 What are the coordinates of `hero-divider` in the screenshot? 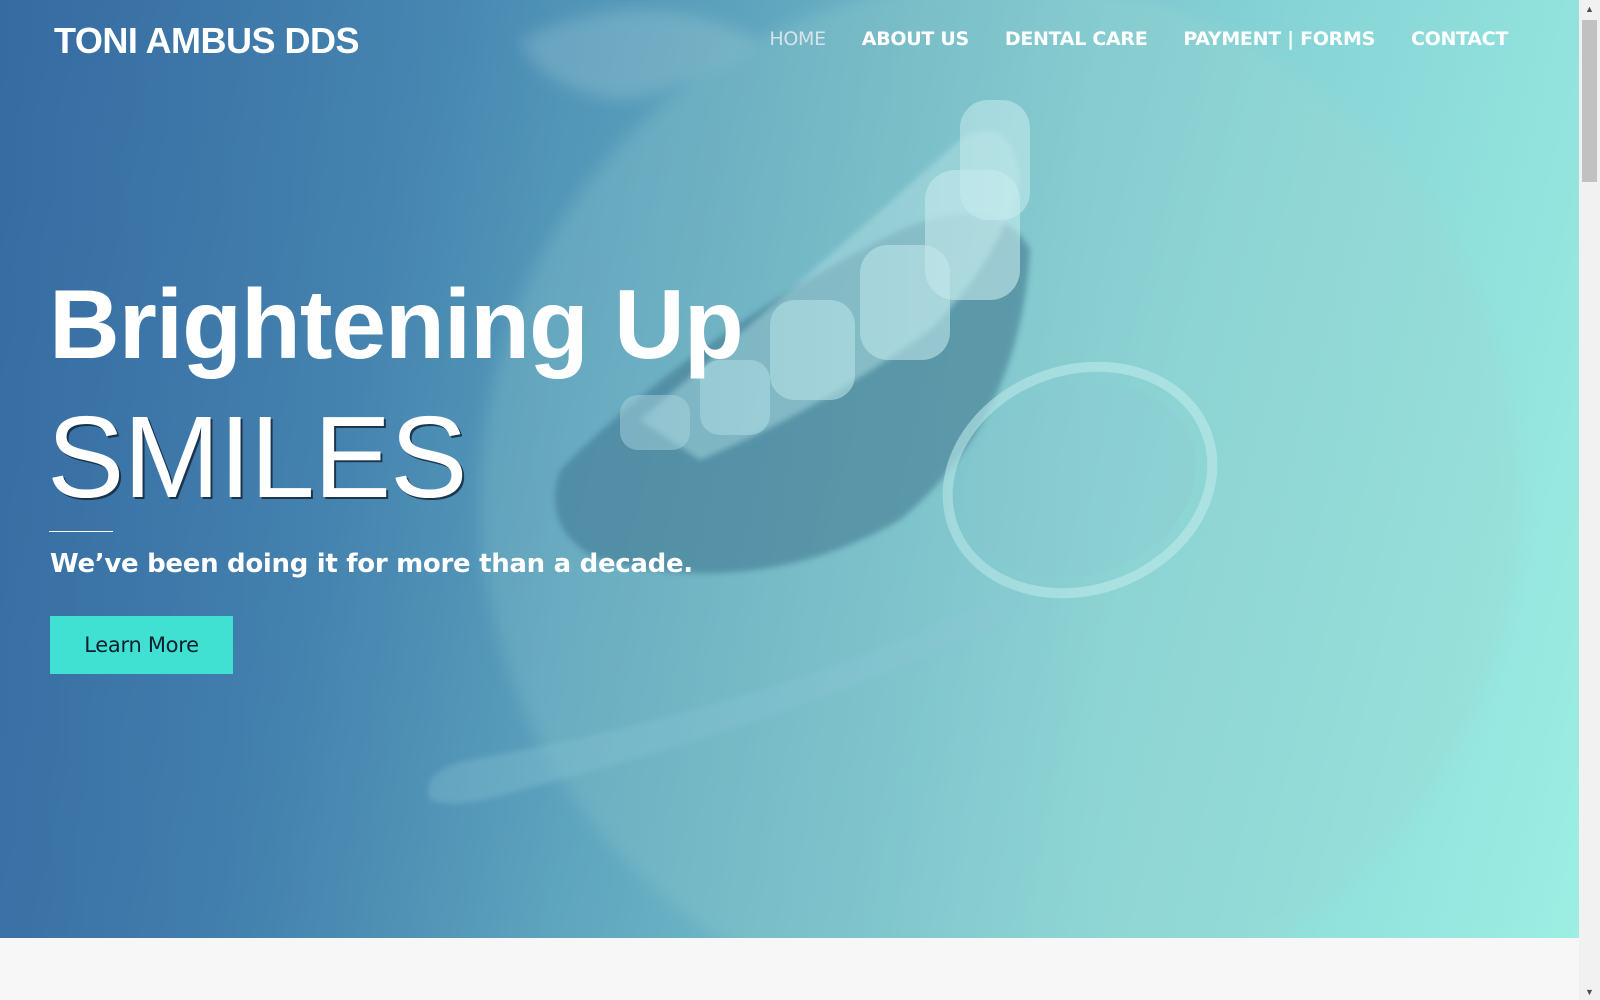 It's located at (81, 531).